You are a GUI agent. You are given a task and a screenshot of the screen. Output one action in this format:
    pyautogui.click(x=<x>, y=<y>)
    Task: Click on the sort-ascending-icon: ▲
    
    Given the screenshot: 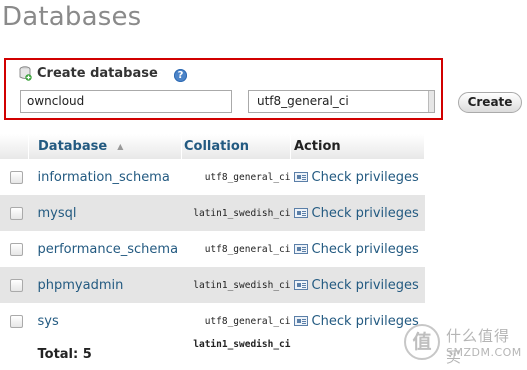 What is the action you would take?
    pyautogui.click(x=120, y=146)
    